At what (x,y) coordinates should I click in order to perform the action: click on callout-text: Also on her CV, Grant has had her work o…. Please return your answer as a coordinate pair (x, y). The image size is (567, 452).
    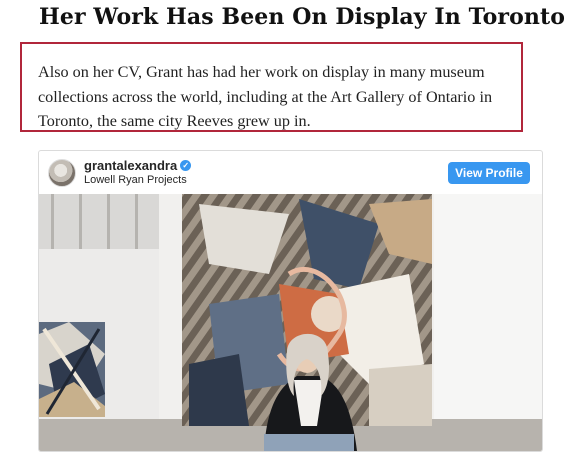
    Looking at the image, I should click on (265, 96).